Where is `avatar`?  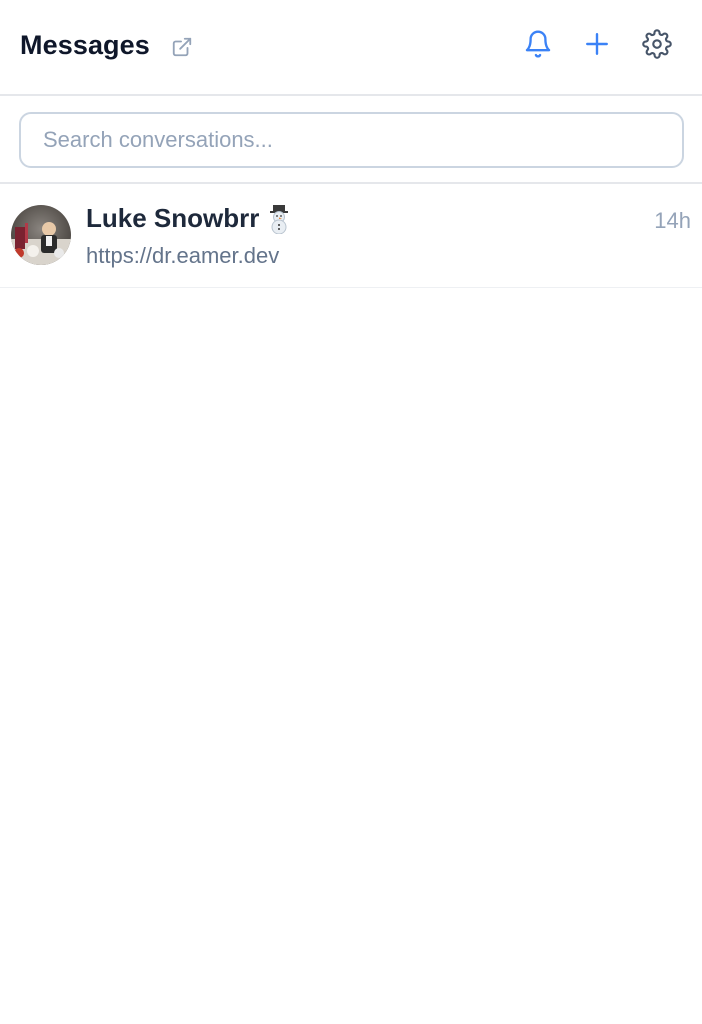 avatar is located at coordinates (41, 235).